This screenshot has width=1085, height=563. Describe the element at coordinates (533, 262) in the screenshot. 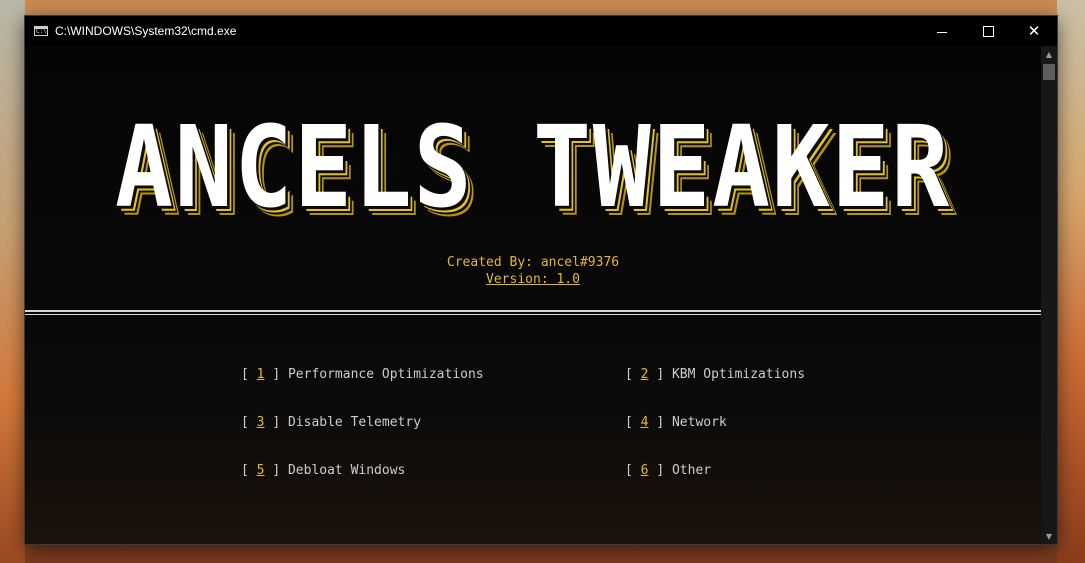

I see `created-by-text: Created By: ancel#9376` at that location.